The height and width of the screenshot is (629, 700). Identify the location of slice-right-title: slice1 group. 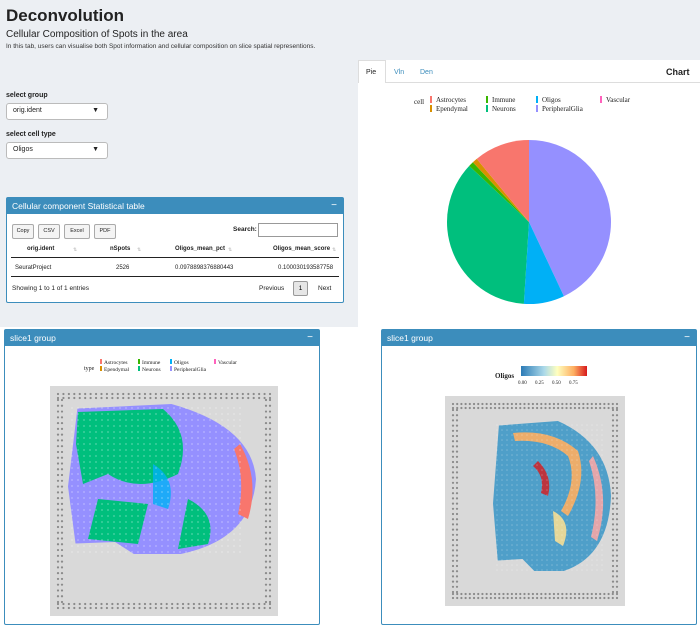
(410, 338).